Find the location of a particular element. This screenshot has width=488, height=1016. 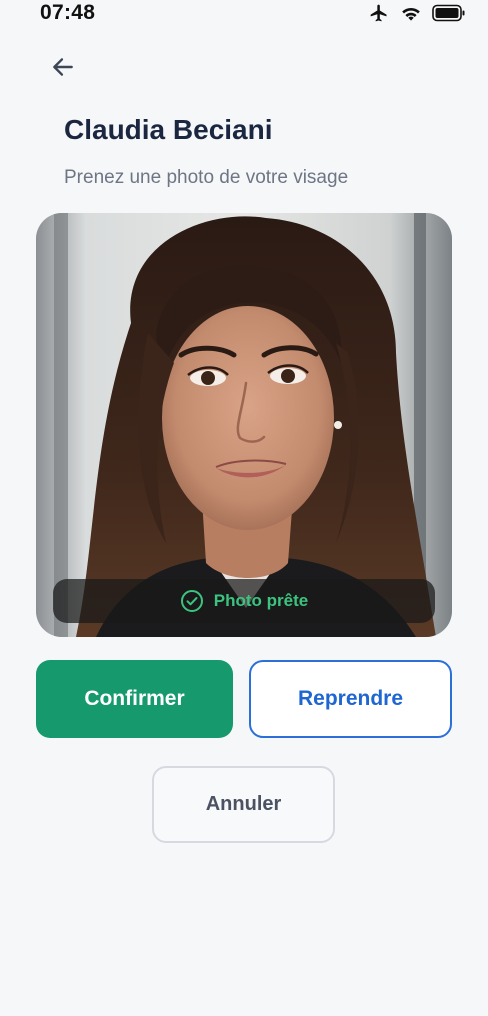

status-icons is located at coordinates (417, 13).